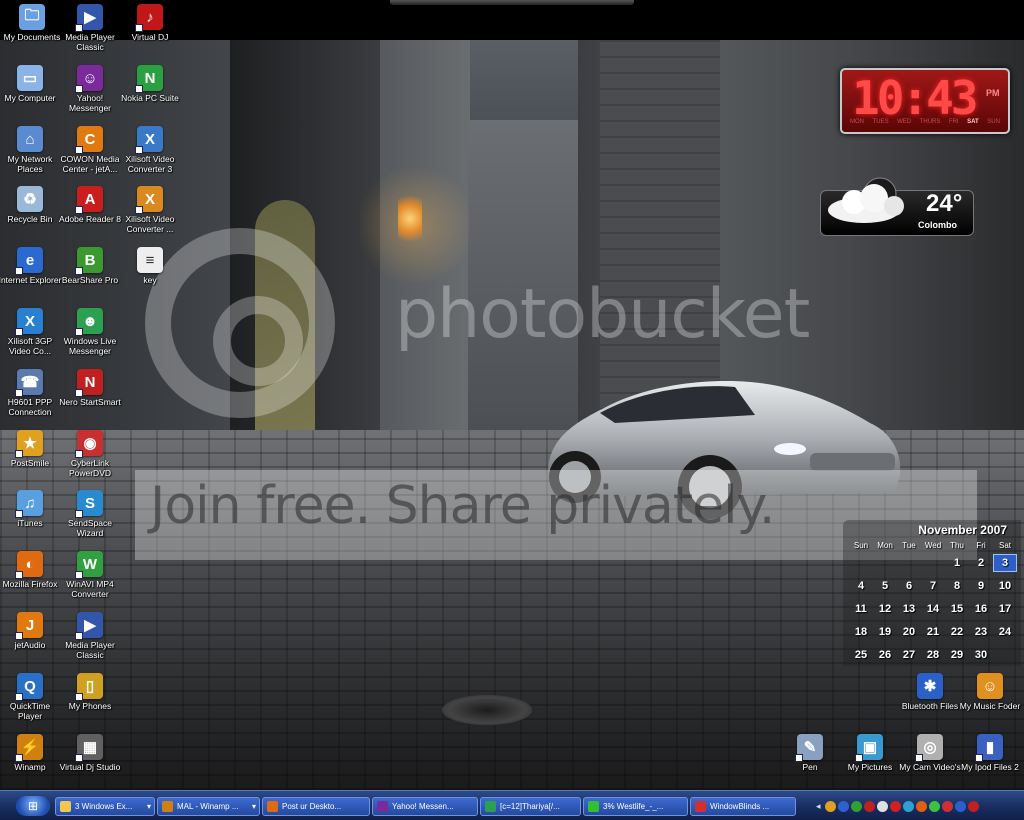 This screenshot has height=820, width=1024. What do you see at coordinates (810, 752) in the screenshot?
I see `desktop-icon-pen: ✎ Pen` at bounding box center [810, 752].